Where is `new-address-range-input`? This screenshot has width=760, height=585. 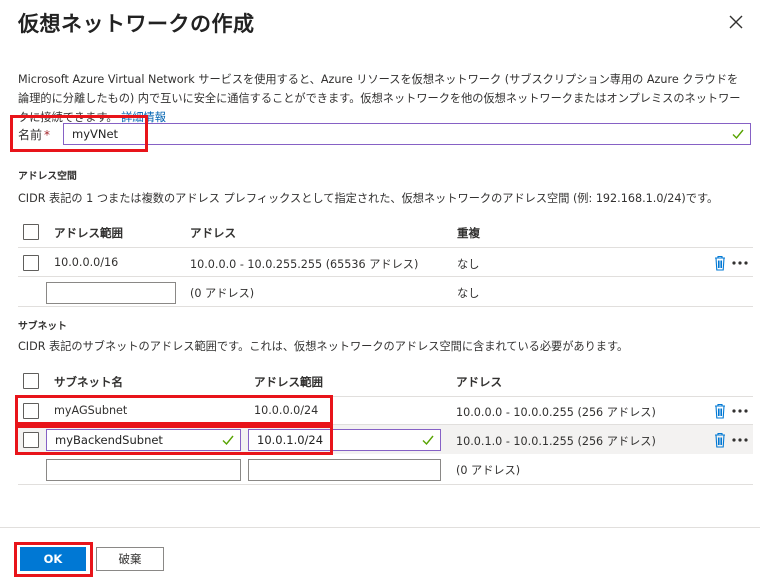
new-address-range-input is located at coordinates (111, 293).